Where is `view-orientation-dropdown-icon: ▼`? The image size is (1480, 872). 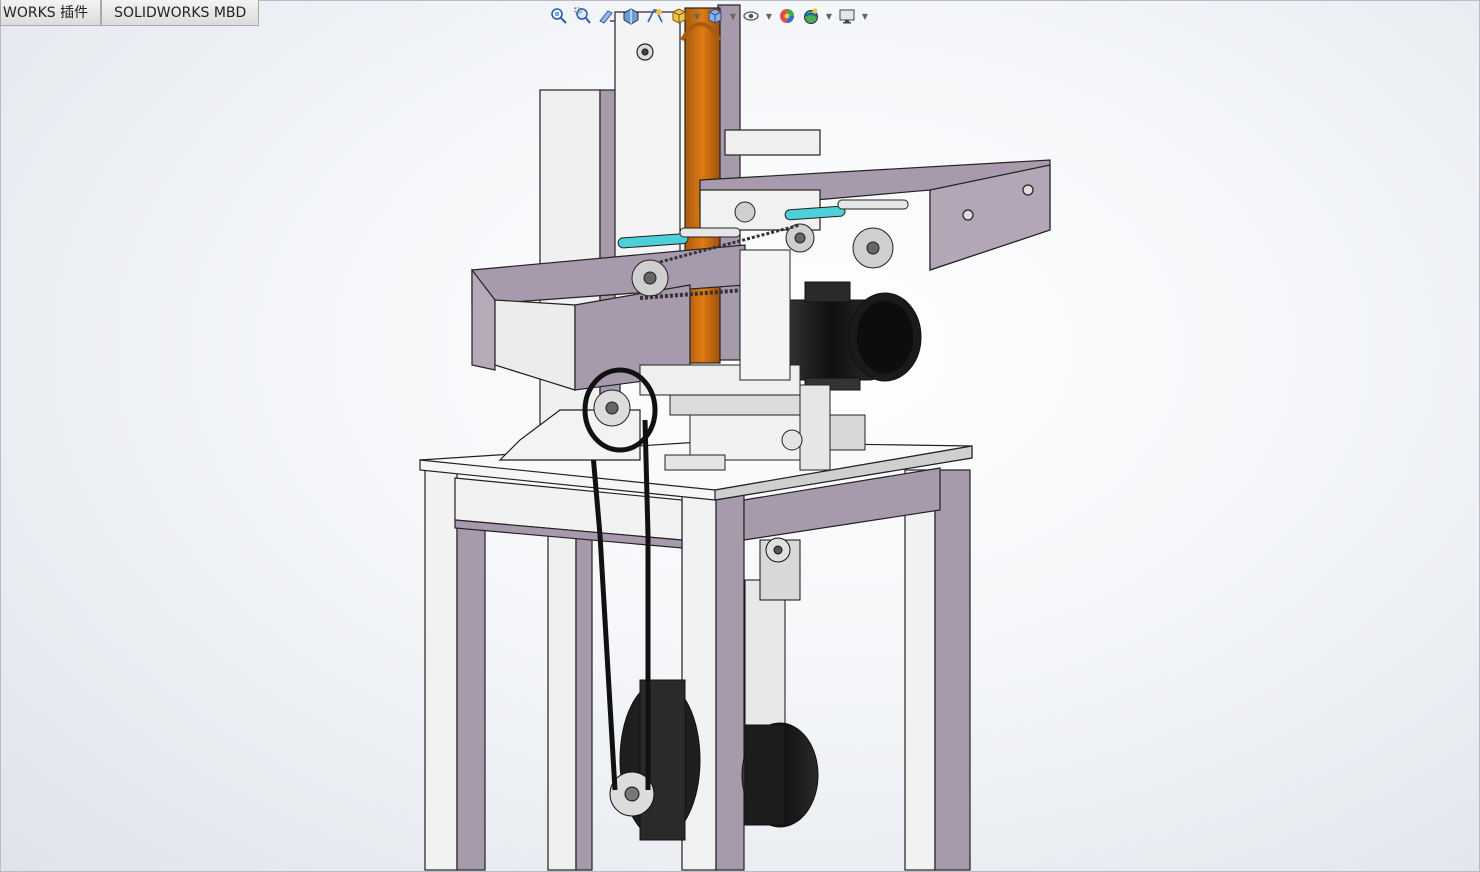
view-orientation-dropdown-icon: ▼ is located at coordinates (697, 16).